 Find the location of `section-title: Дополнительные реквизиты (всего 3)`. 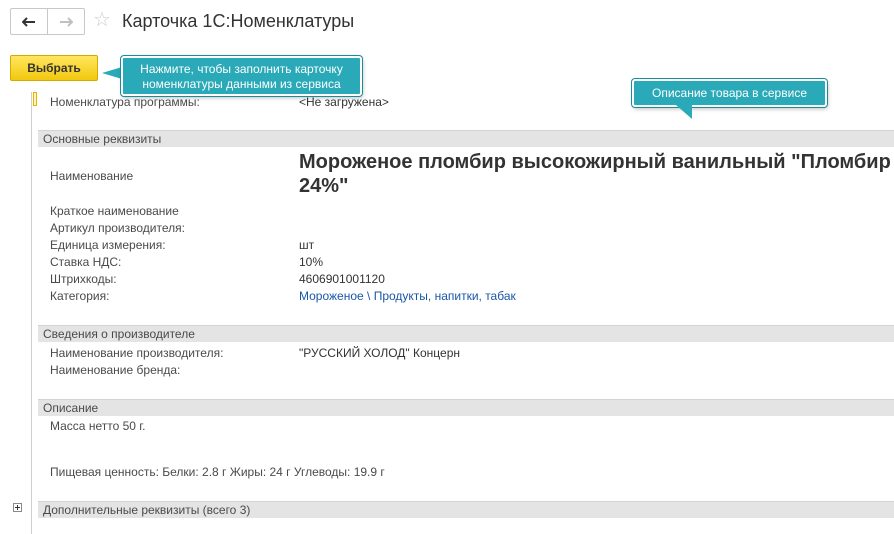

section-title: Дополнительные реквизиты (всего 3) is located at coordinates (147, 510).